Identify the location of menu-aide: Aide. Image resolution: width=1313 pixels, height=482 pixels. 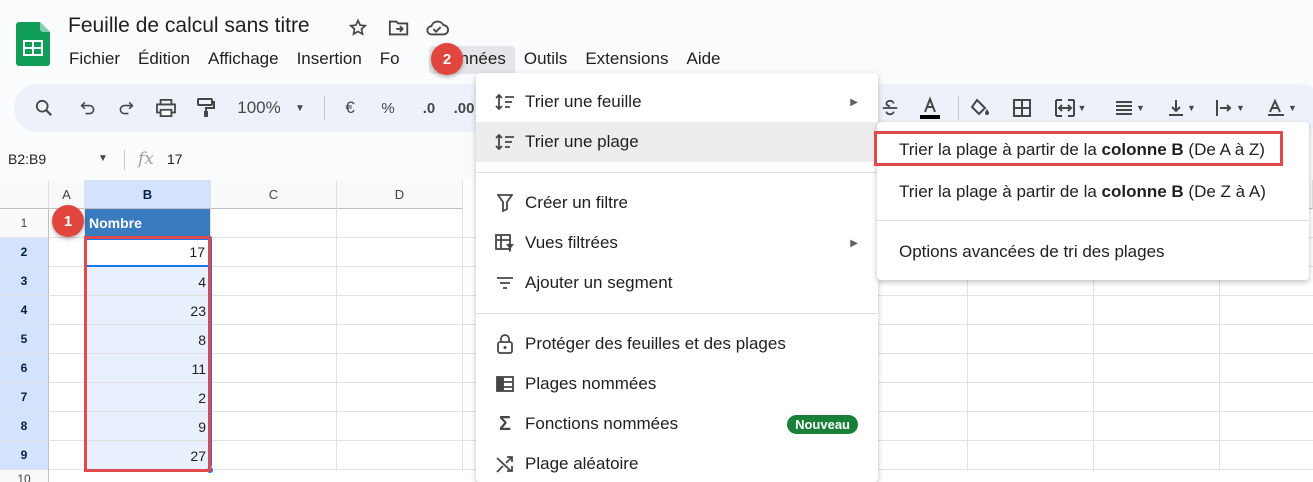
(703, 60).